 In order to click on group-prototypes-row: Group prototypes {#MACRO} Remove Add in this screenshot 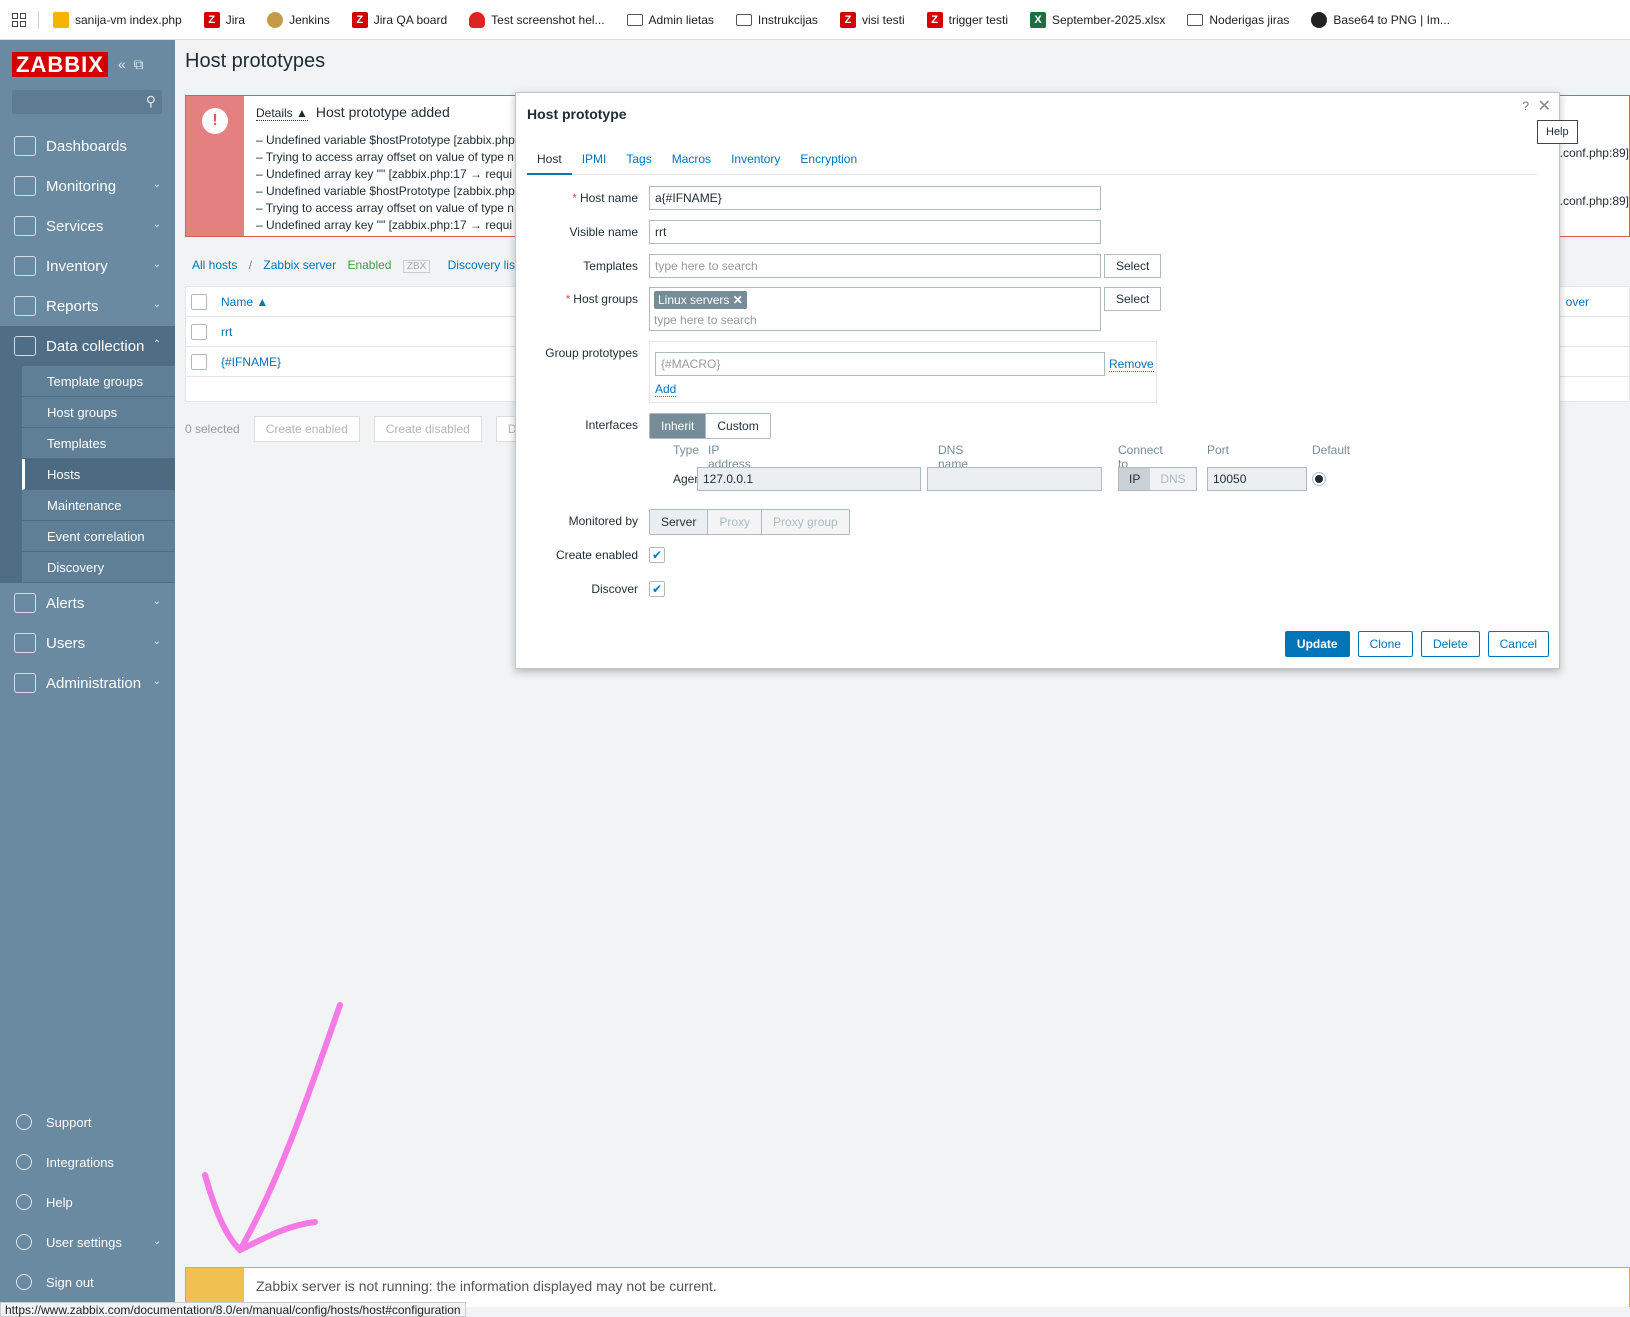, I will do `click(836, 372)`.